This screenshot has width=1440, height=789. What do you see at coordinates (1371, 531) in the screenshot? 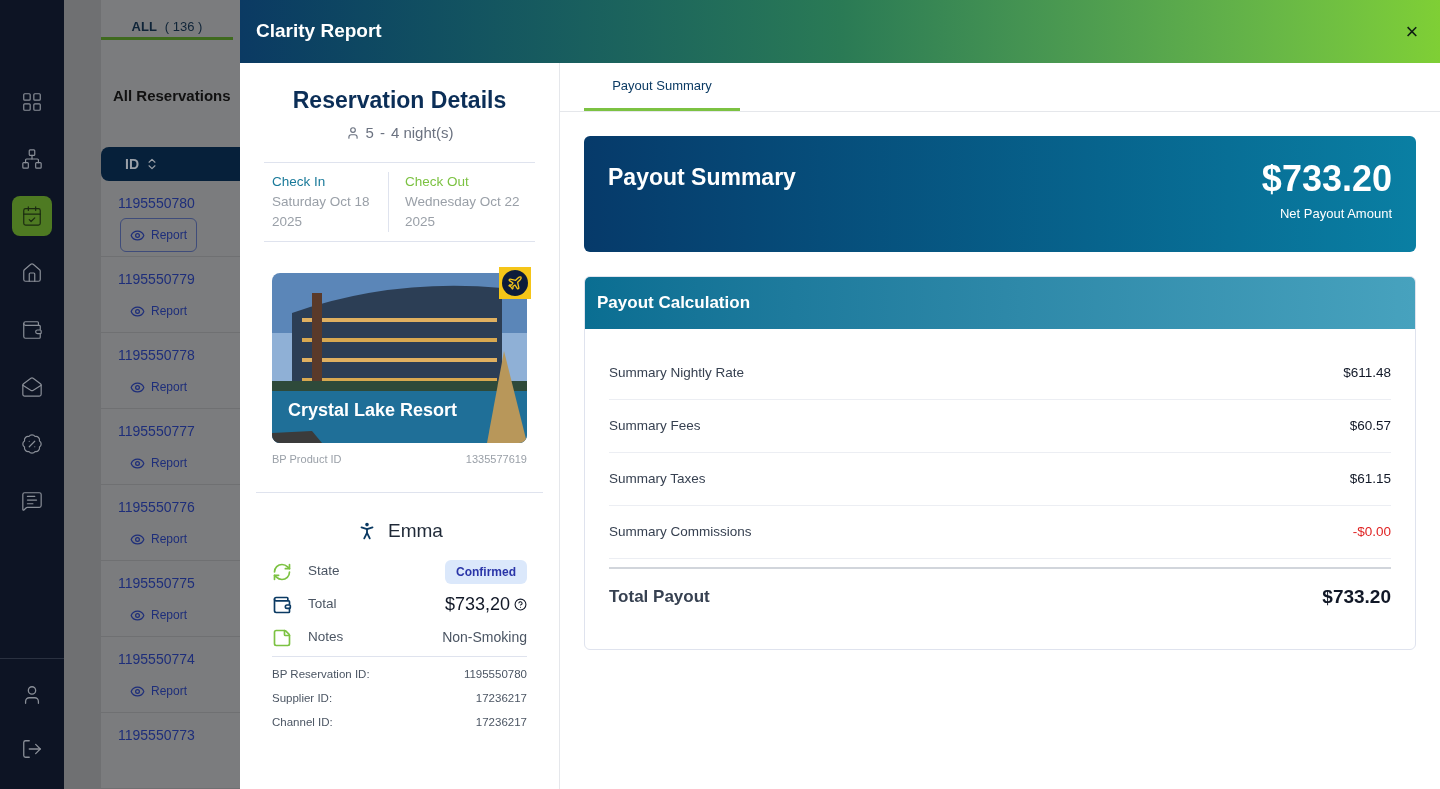
I see `line-item-amount: -$0.00` at bounding box center [1371, 531].